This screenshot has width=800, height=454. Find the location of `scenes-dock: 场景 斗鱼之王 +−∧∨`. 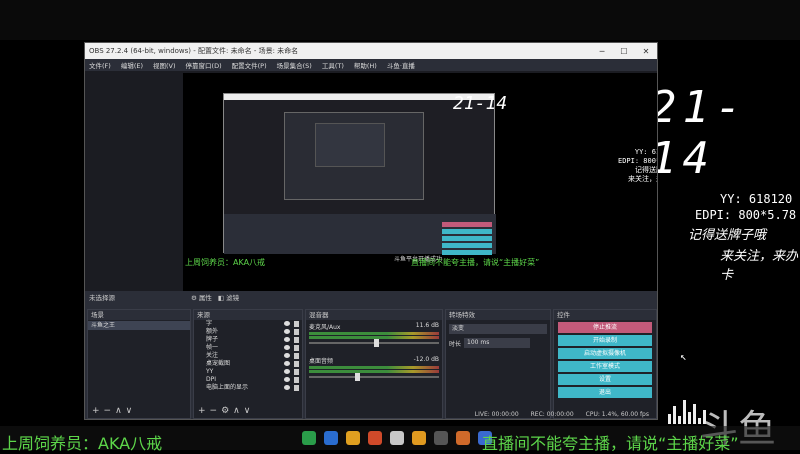

scenes-dock: 场景 斗鱼之王 +−∧∨ is located at coordinates (139, 364).